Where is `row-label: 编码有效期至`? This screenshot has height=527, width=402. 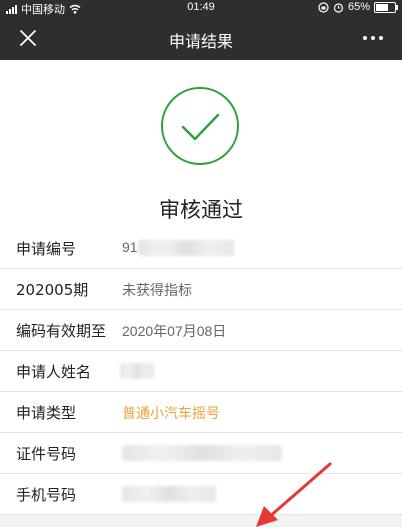
row-label: 编码有效期至 is located at coordinates (61, 331).